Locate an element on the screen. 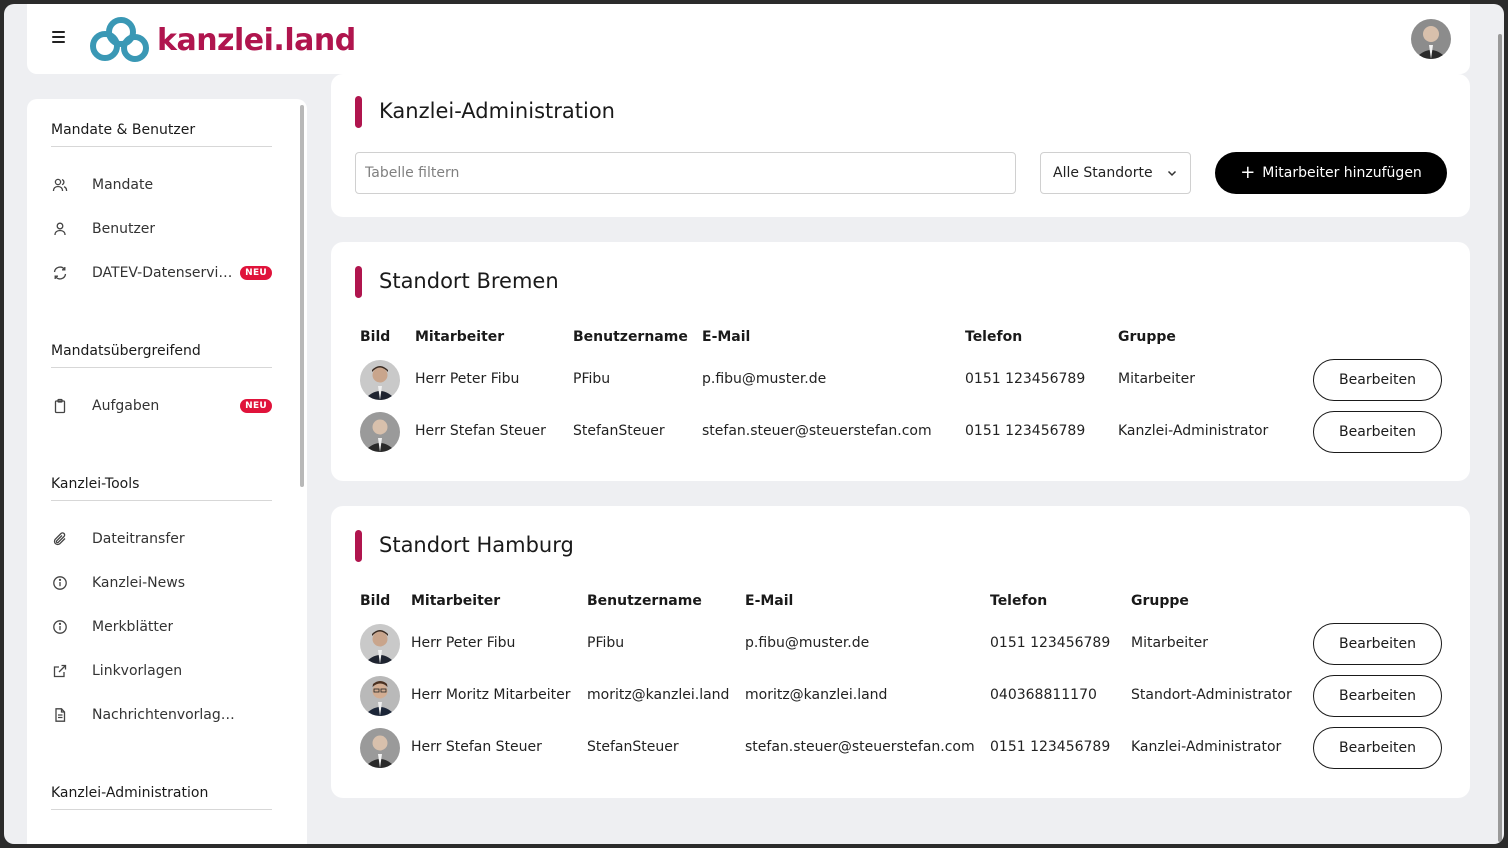 The width and height of the screenshot is (1508, 848). sidebar-item-datev: DATEV-Datenservice NEU is located at coordinates (161, 273).